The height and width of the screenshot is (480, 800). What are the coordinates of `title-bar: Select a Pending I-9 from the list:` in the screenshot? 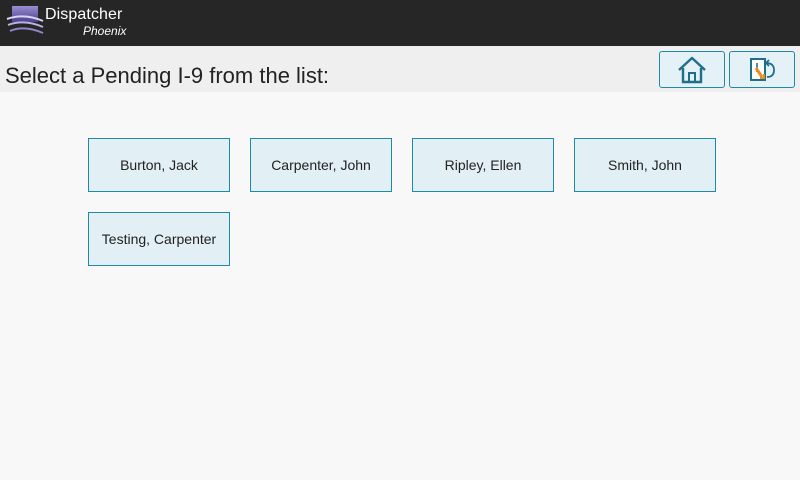 It's located at (400, 69).